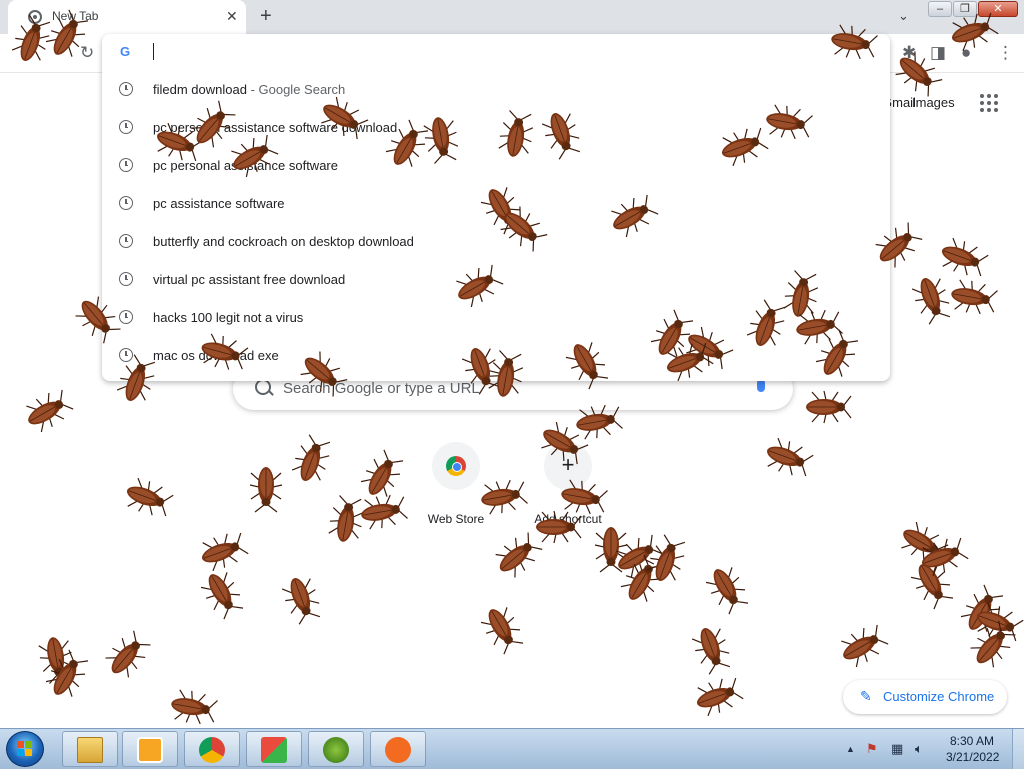 Image resolution: width=1024 pixels, height=769 pixels. I want to click on pencil-icon: ✎, so click(866, 696).